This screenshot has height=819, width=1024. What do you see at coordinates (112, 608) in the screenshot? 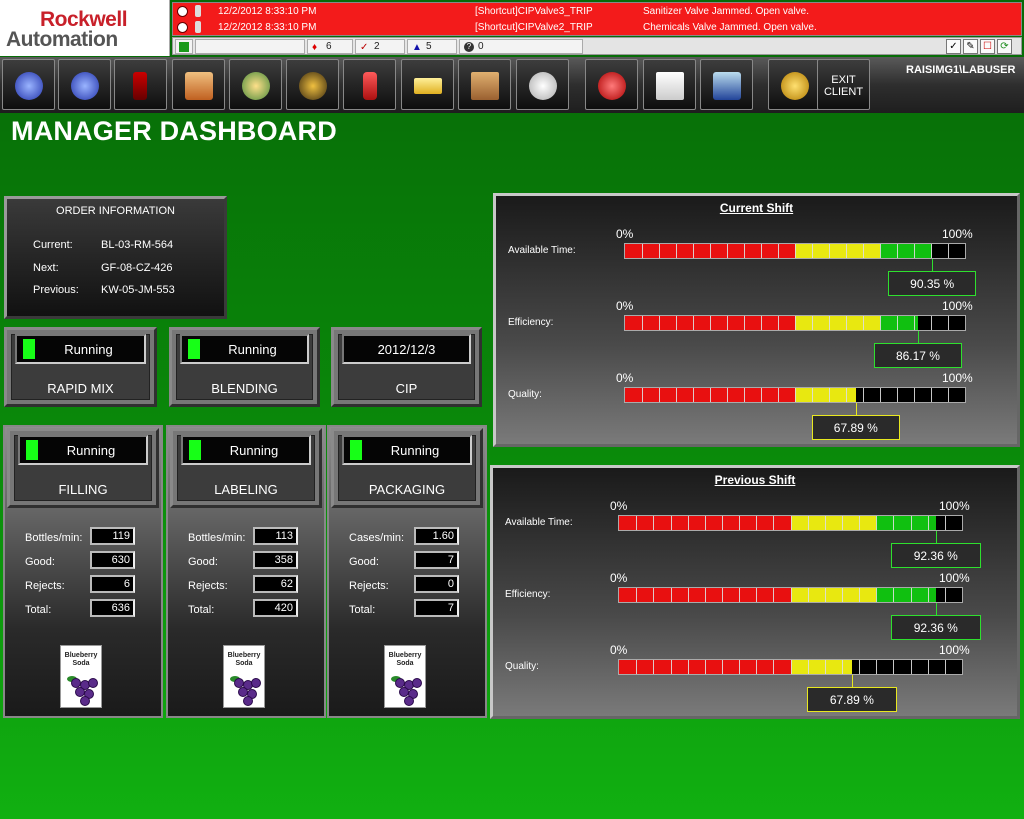
I see `total-value: 636` at bounding box center [112, 608].